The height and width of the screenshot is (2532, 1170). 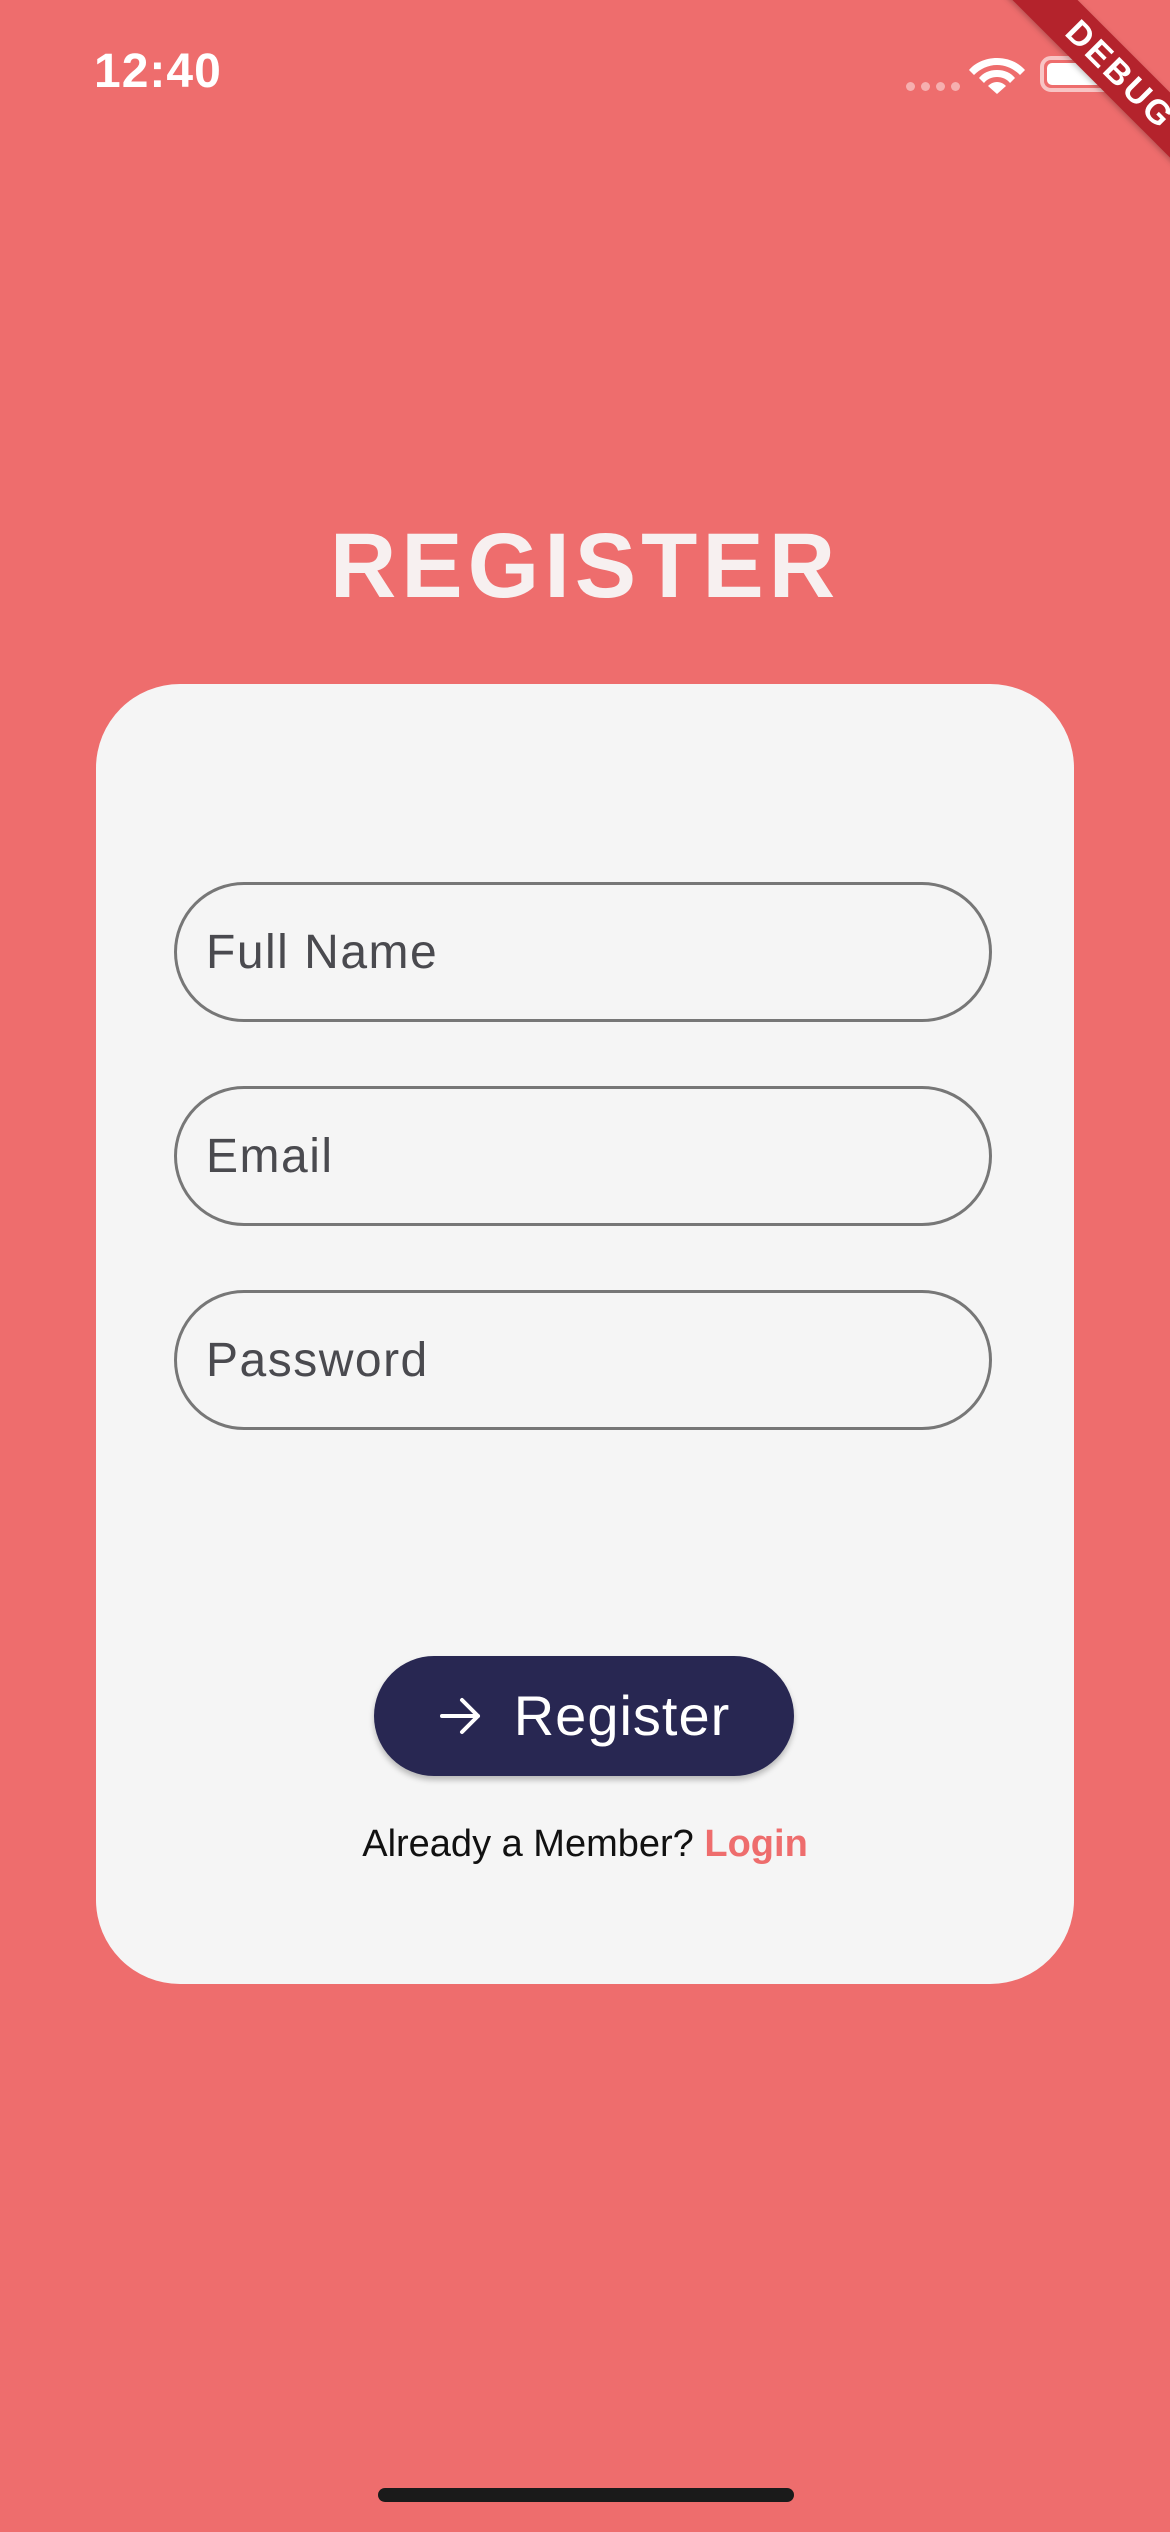 I want to click on register-button-label: Register, so click(x=622, y=1715).